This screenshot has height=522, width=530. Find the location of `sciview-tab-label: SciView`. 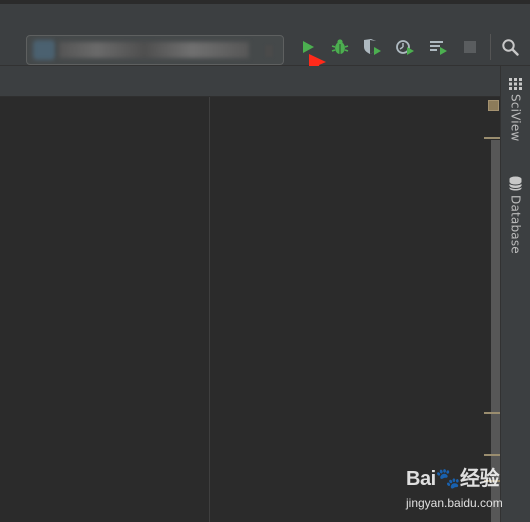

sciview-tab-label: SciView is located at coordinates (515, 118).